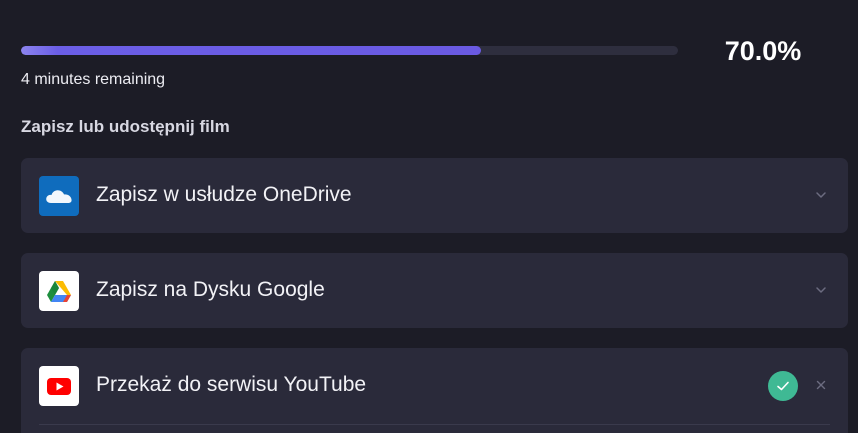  I want to click on youtube-icon, so click(59, 386).